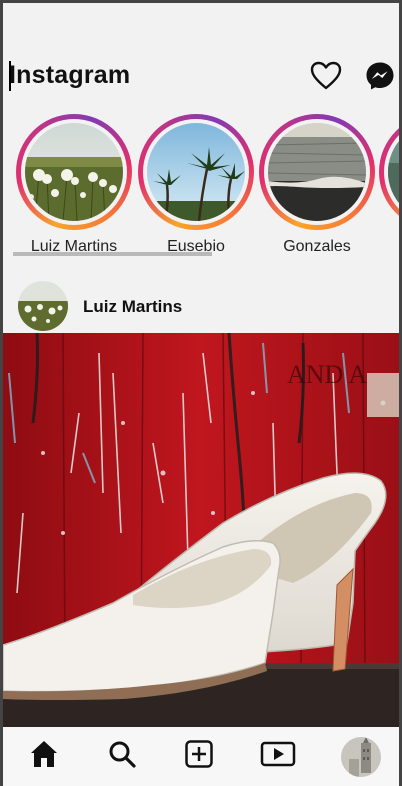 The image size is (402, 786). Describe the element at coordinates (43, 306) in the screenshot. I see `post-author-avatar` at that location.